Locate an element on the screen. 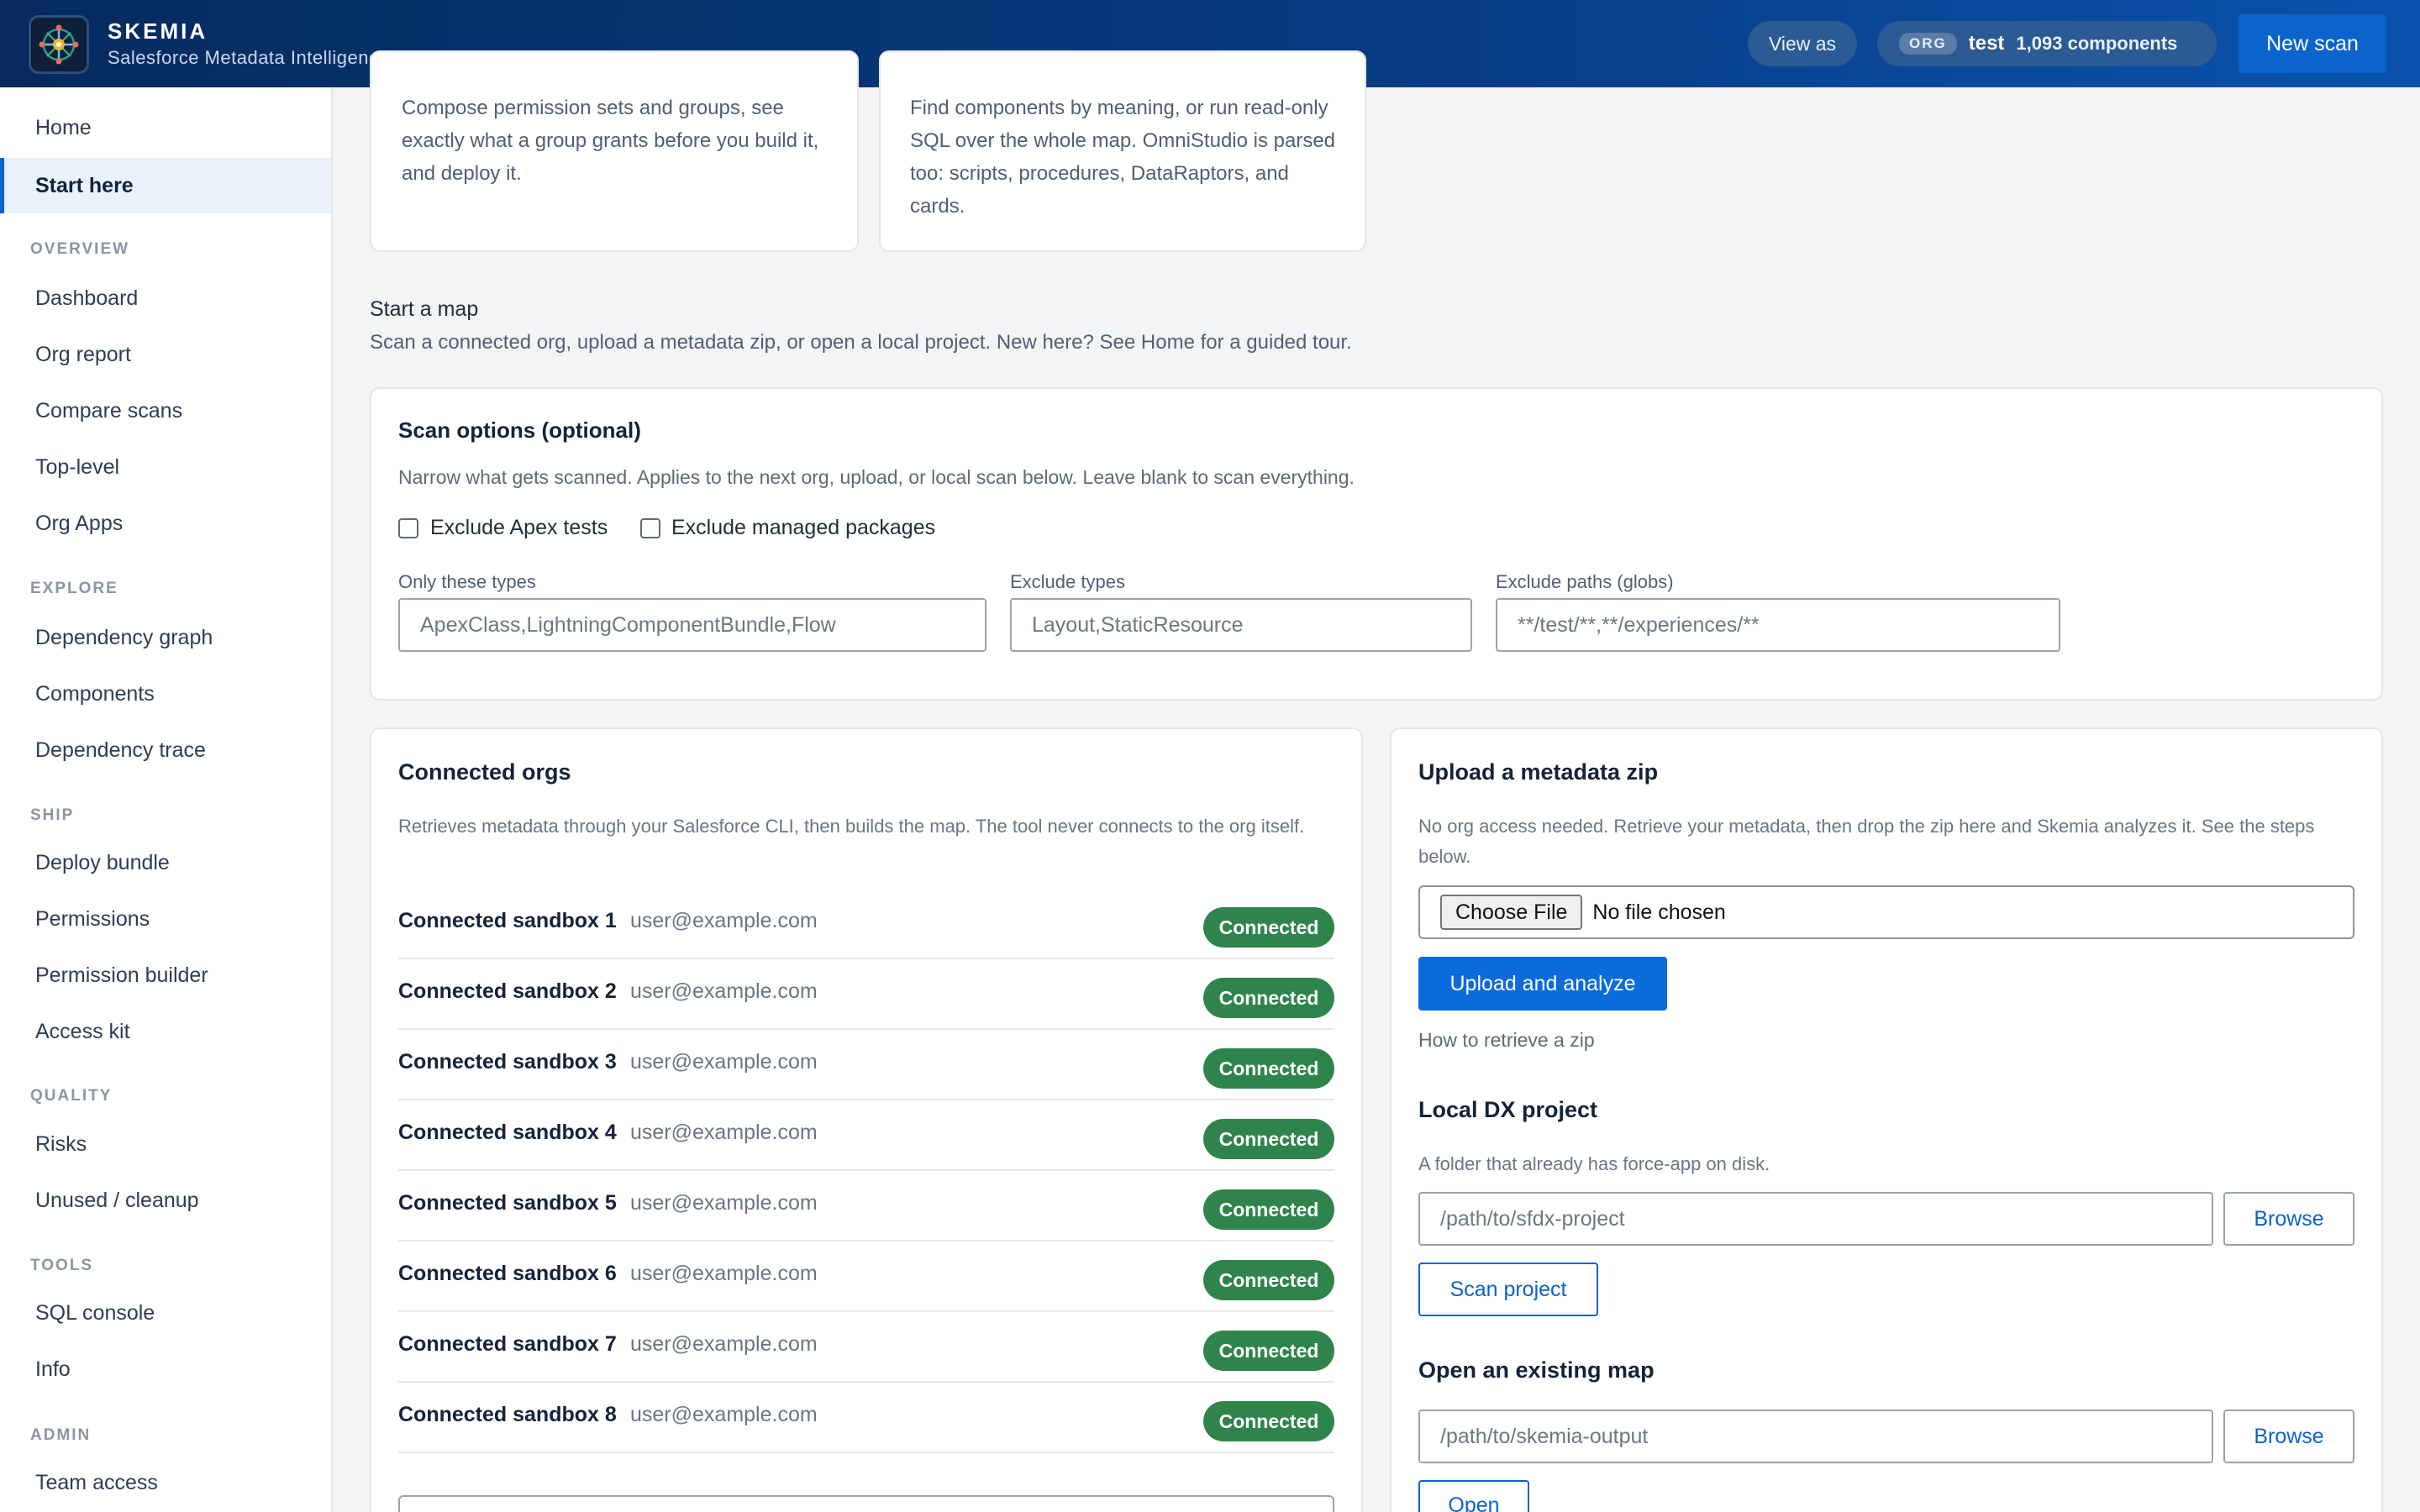  exclude-apex-tests-checkbox is located at coordinates (408, 528).